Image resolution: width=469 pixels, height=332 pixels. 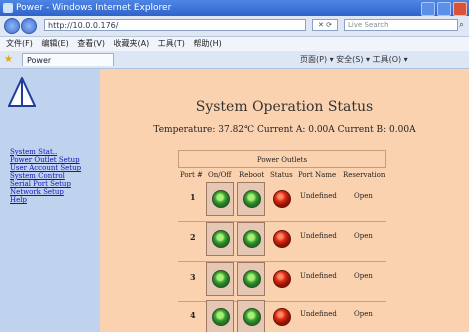 What do you see at coordinates (12, 26) in the screenshot?
I see `back-button` at bounding box center [12, 26].